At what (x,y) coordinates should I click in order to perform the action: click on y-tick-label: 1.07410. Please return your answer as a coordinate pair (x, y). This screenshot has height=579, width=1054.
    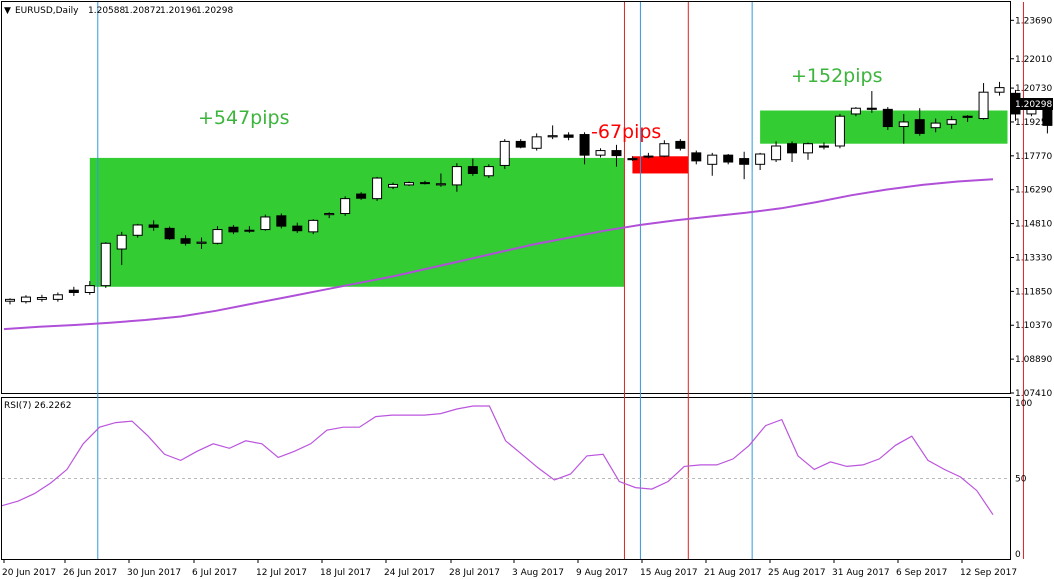
    Looking at the image, I should click on (1033, 394).